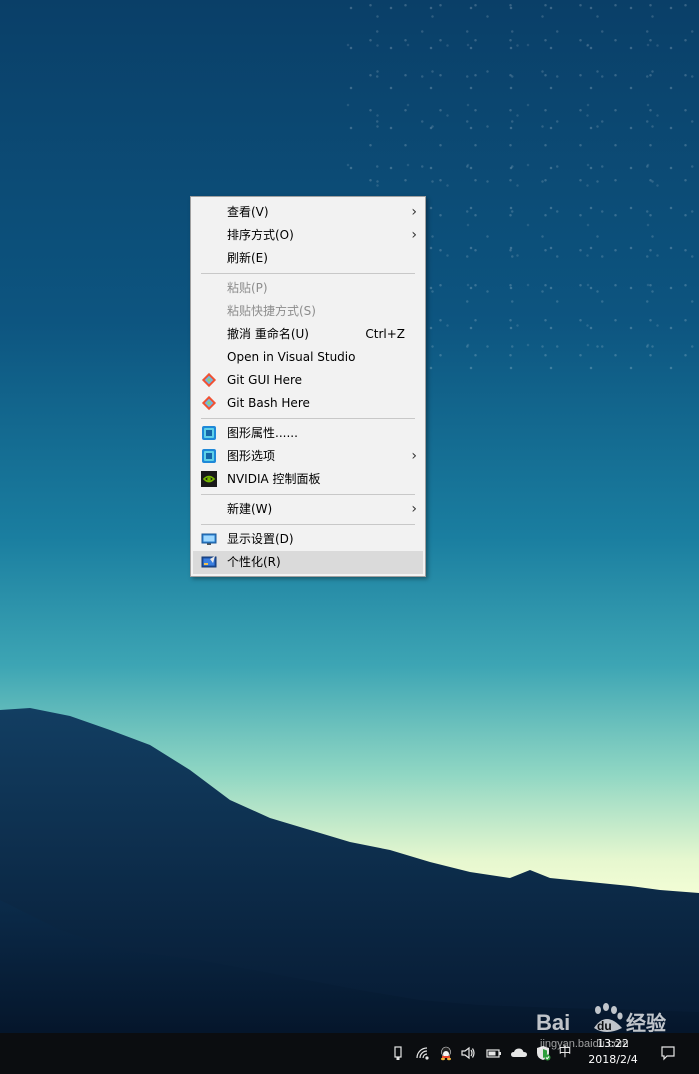 The image size is (699, 1074). I want to click on menu-item-undo-rename: 撤消 重命名(U) Ctrl+Z, so click(308, 334).